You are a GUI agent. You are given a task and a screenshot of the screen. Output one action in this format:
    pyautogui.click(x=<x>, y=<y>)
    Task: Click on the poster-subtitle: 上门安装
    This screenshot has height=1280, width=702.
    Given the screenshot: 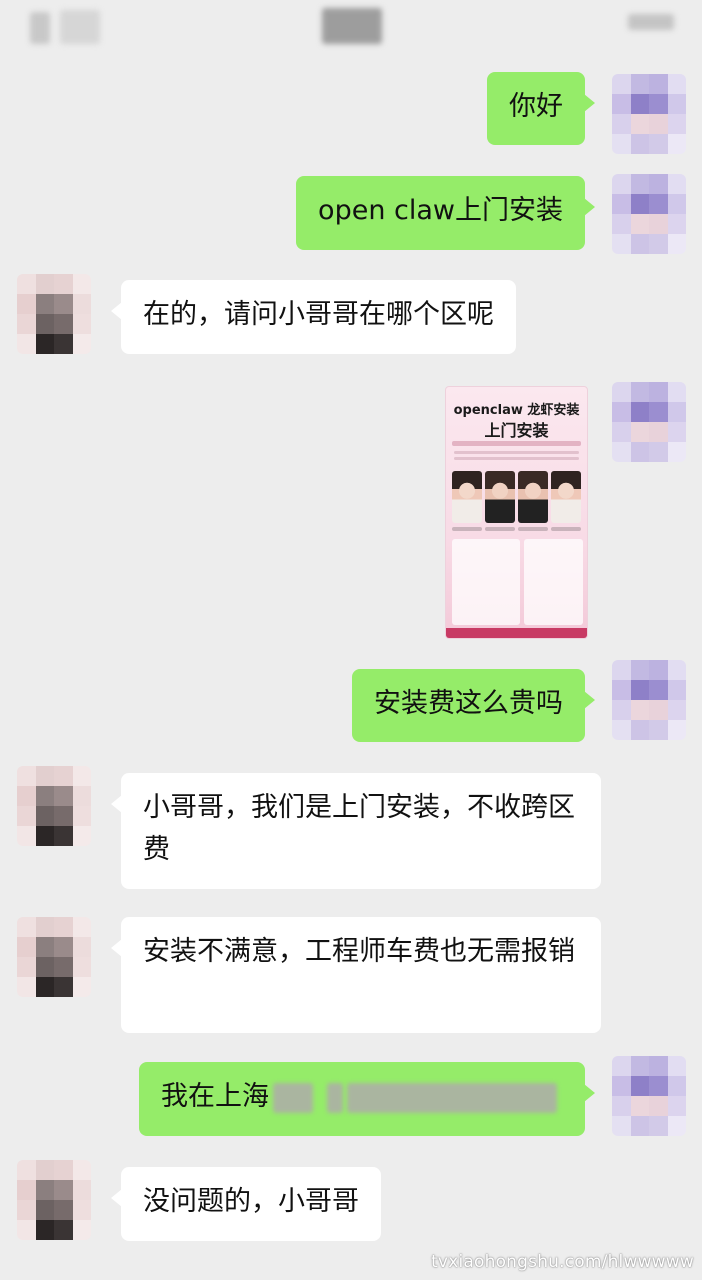 What is the action you would take?
    pyautogui.click(x=516, y=430)
    